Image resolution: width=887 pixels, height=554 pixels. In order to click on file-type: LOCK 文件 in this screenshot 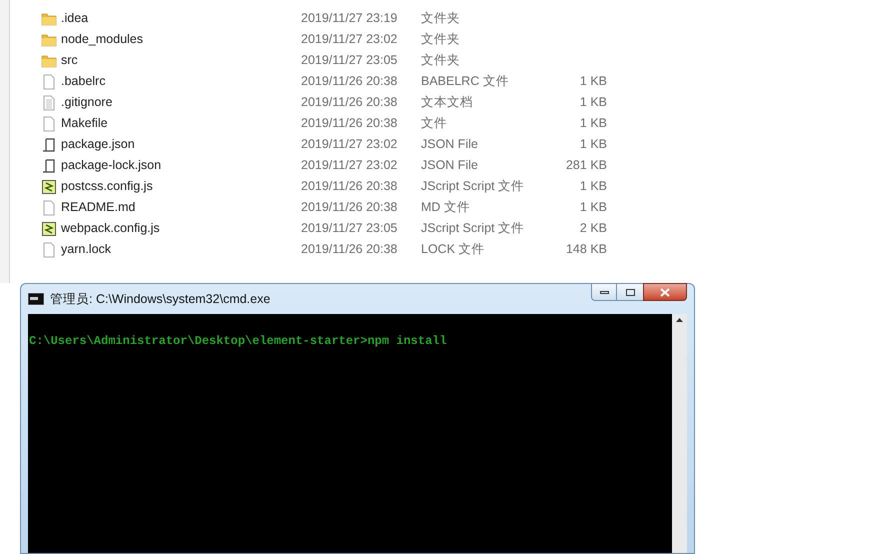, I will do `click(453, 249)`.